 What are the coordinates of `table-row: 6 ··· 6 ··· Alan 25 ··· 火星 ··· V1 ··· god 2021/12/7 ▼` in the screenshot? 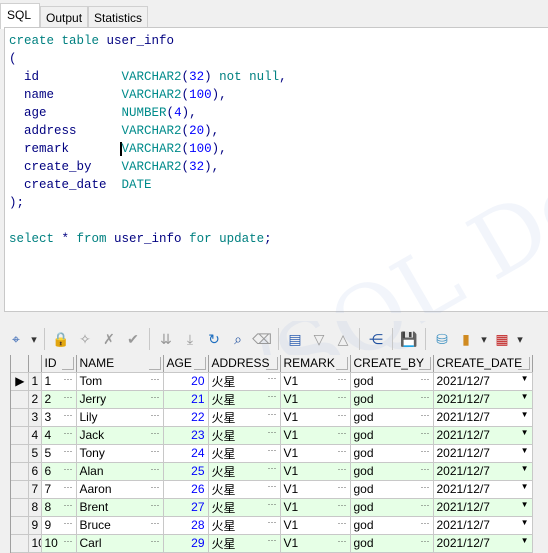 It's located at (272, 471).